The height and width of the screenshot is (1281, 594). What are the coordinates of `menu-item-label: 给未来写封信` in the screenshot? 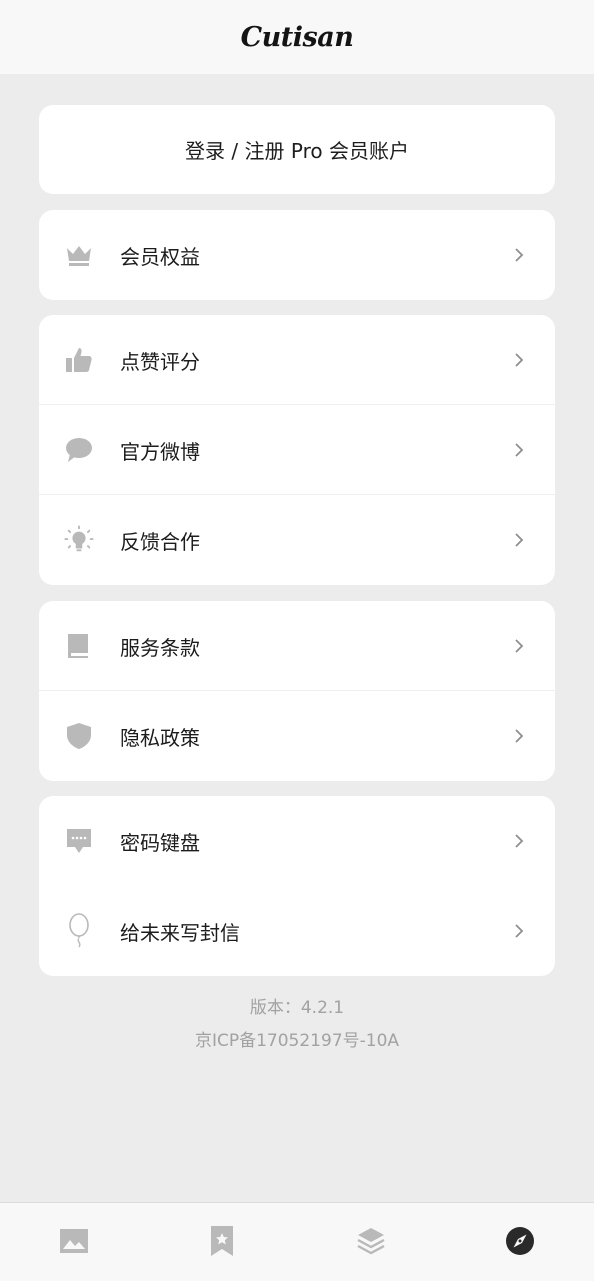 It's located at (180, 932).